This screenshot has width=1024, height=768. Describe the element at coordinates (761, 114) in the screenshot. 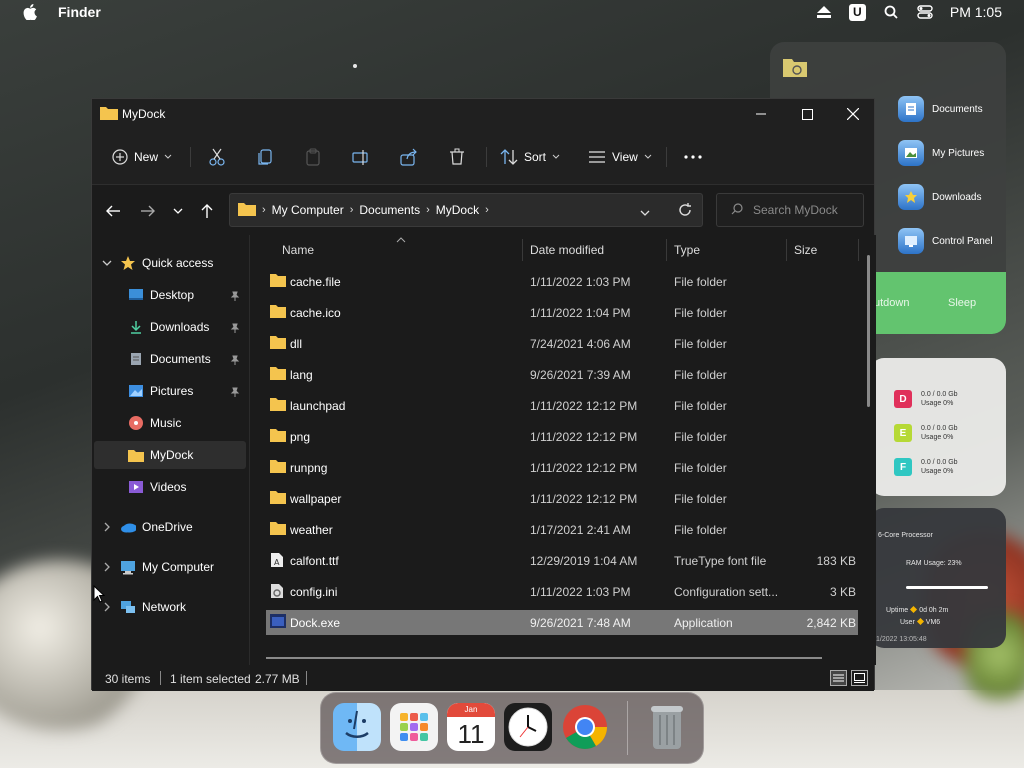

I see `minimize-button` at that location.